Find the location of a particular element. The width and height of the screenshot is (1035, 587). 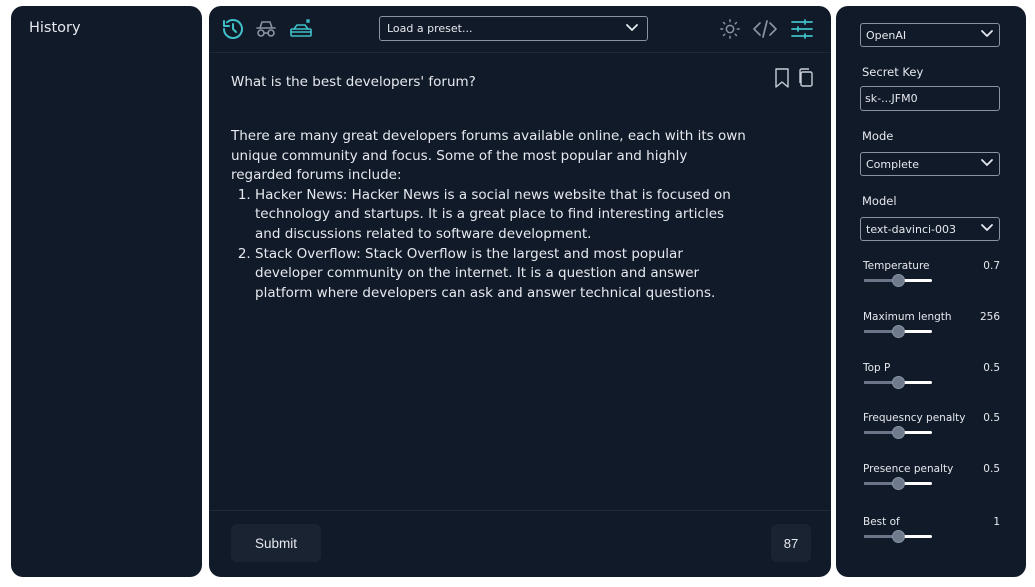

slider-row: Temperature 0.7 is located at coordinates (931, 280).